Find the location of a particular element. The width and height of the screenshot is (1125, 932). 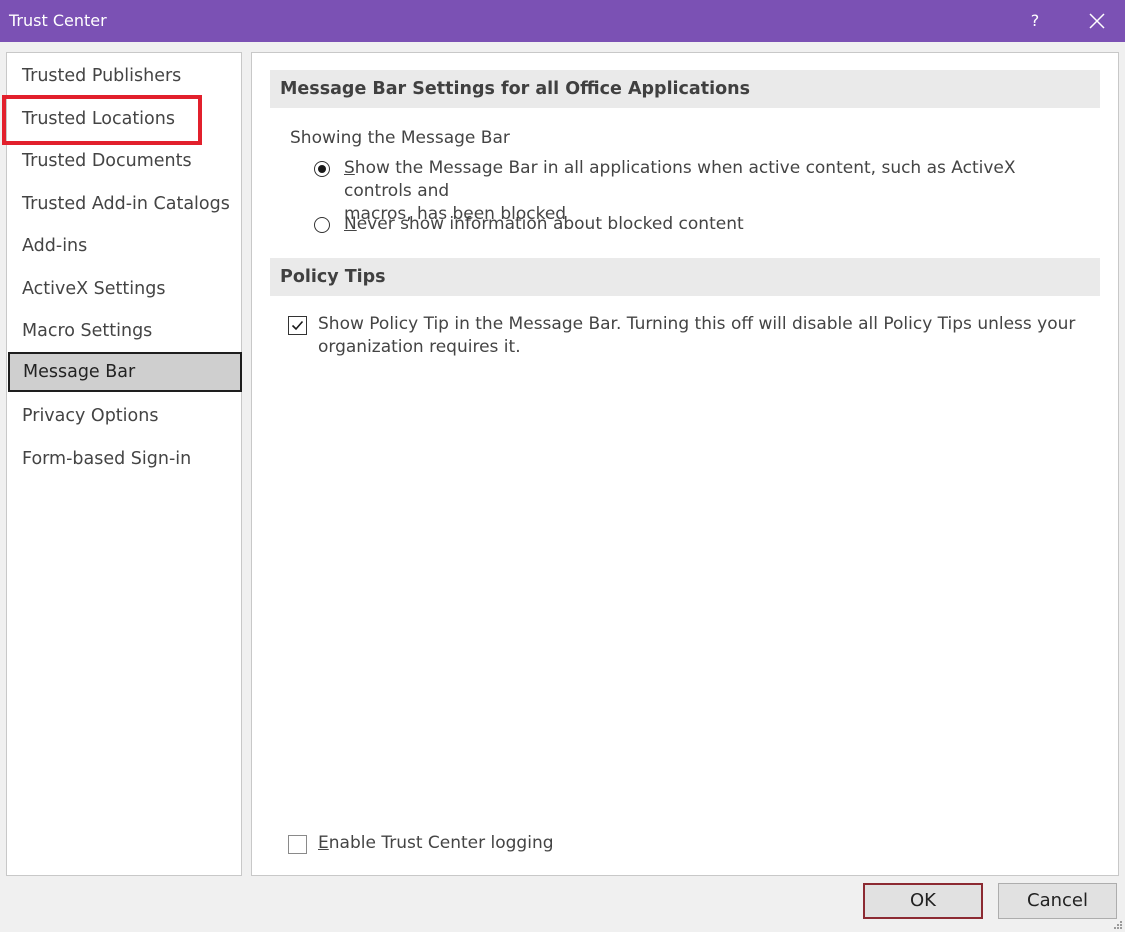

checkbox-enable-logging-label: Enable Trust Center logging is located at coordinates (518, 843).